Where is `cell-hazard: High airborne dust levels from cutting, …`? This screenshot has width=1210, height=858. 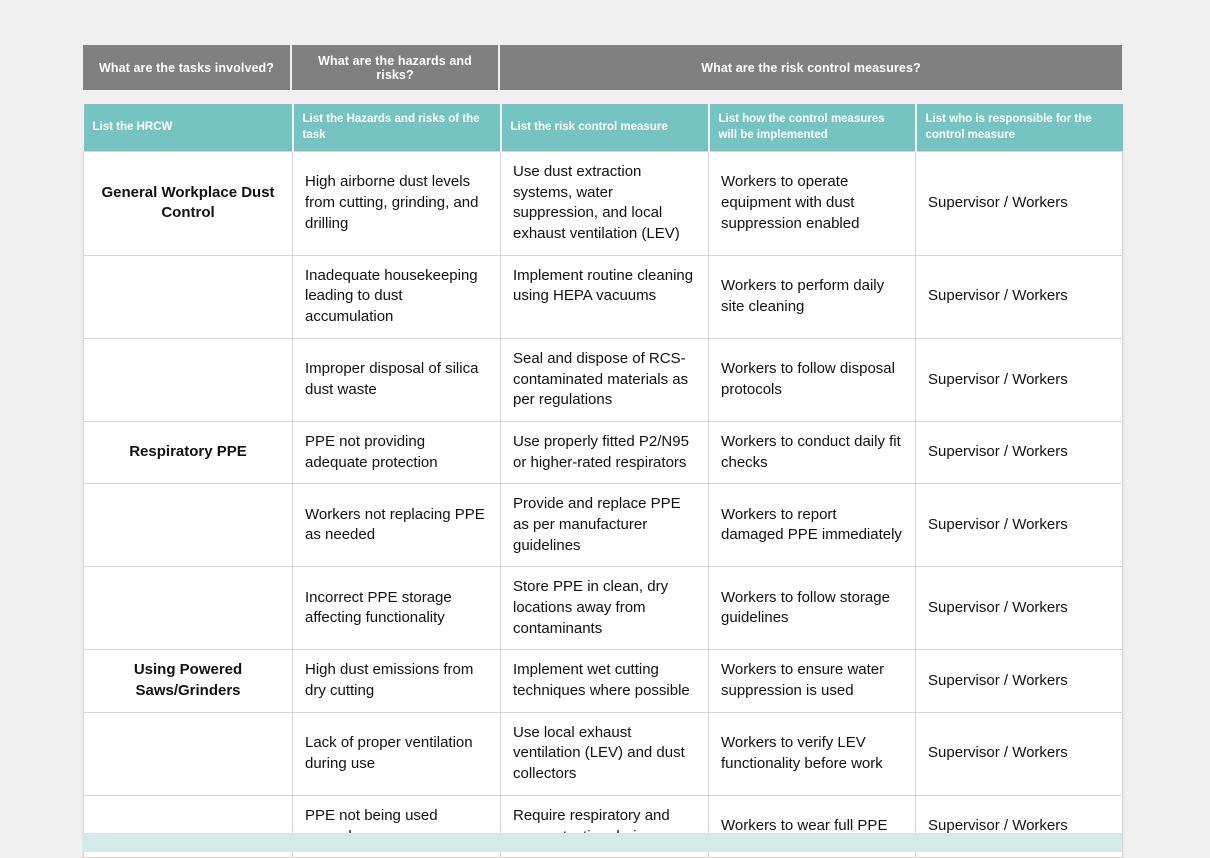 cell-hazard: High airborne dust levels from cutting, … is located at coordinates (396, 203).